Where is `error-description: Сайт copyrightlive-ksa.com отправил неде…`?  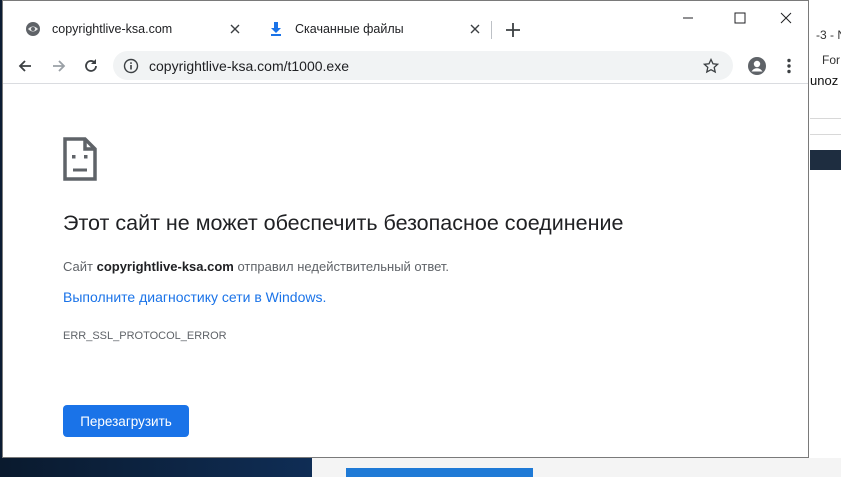
error-description: Сайт copyrightlive-ksa.com отправил неде… is located at coordinates (256, 266).